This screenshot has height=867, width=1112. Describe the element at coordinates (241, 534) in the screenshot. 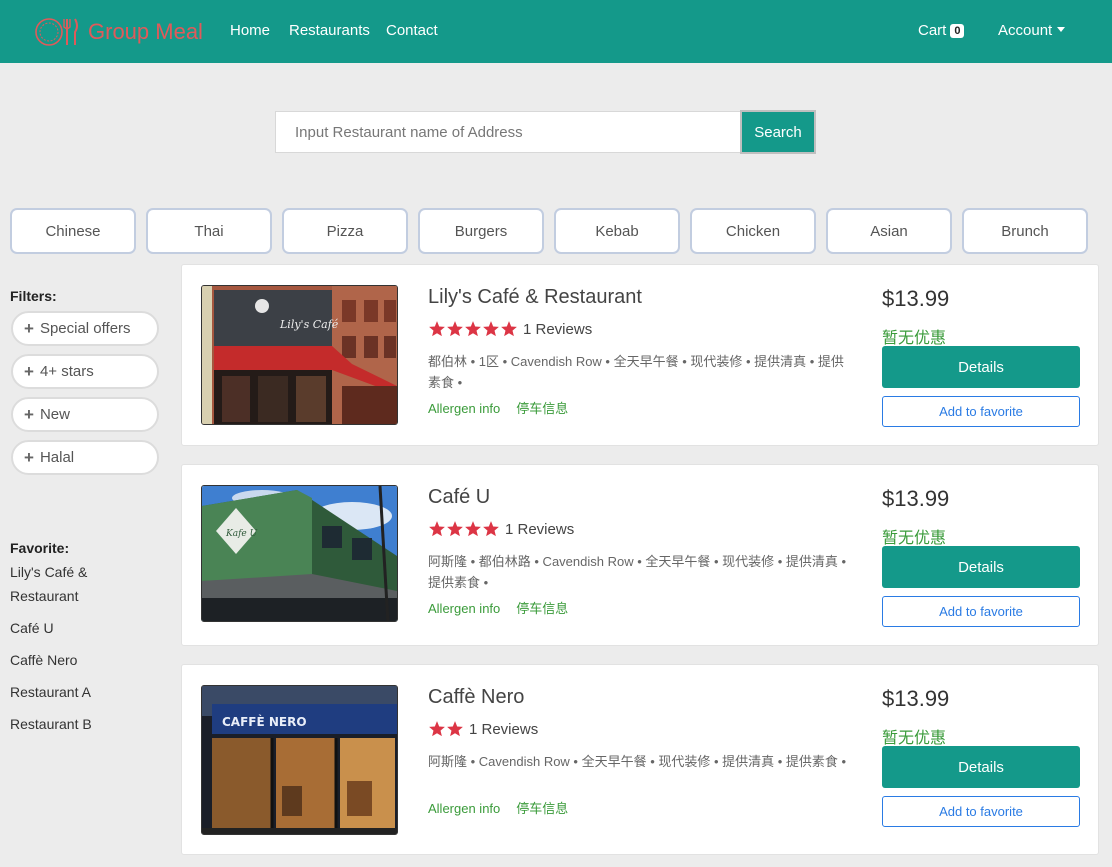

I see `svg-text: Kafe U` at that location.